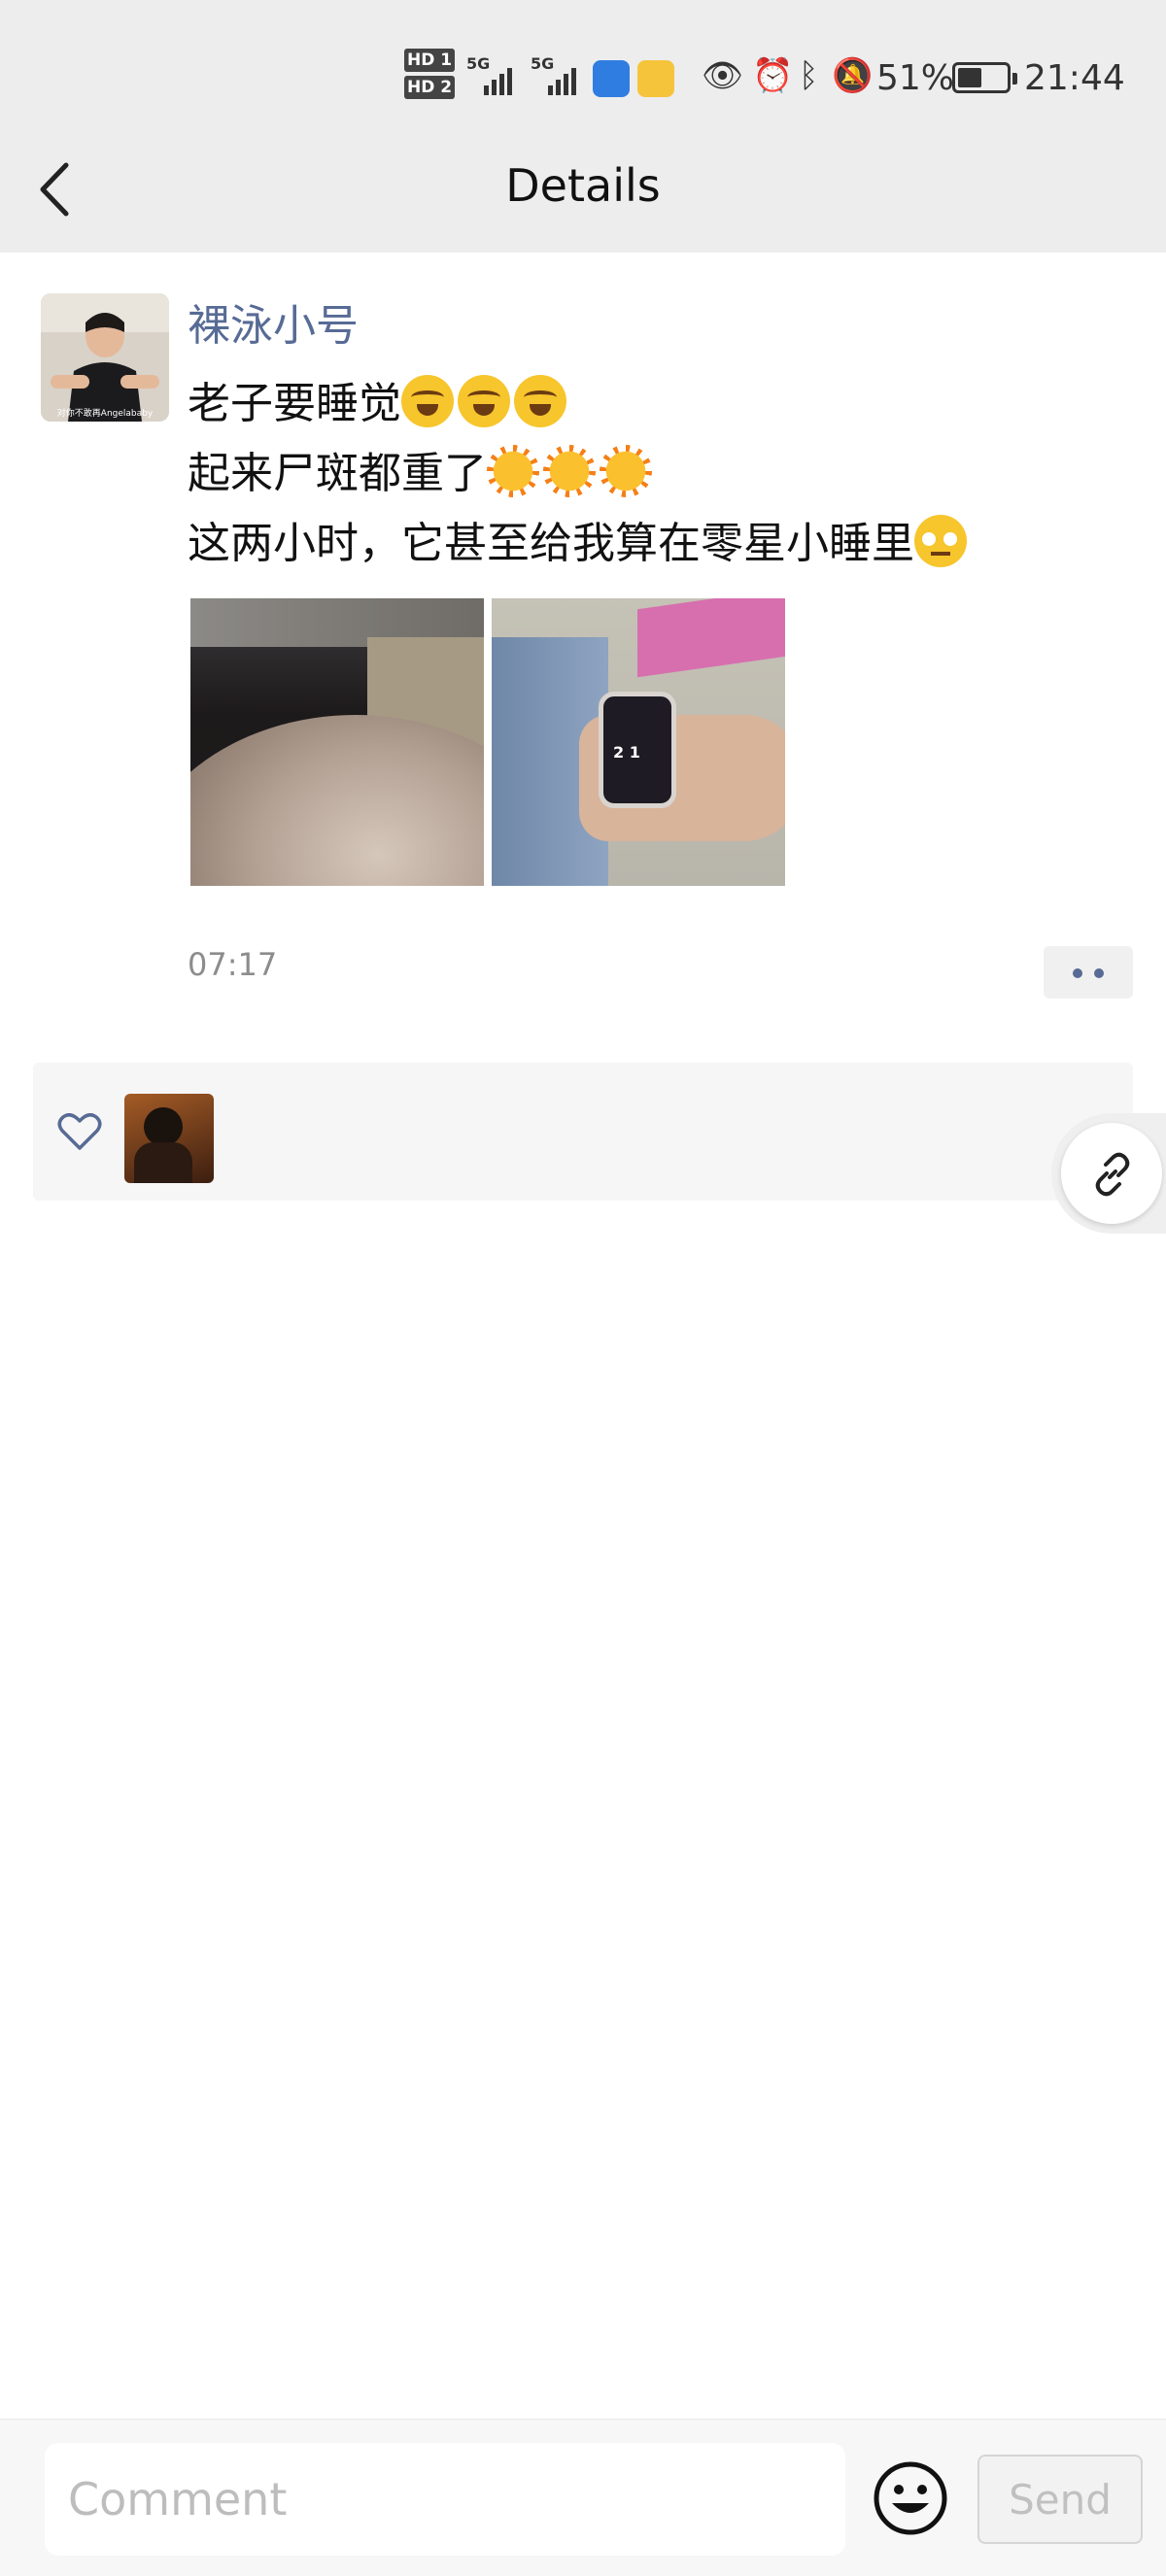  What do you see at coordinates (611, 78) in the screenshot?
I see `weather-app-icon` at bounding box center [611, 78].